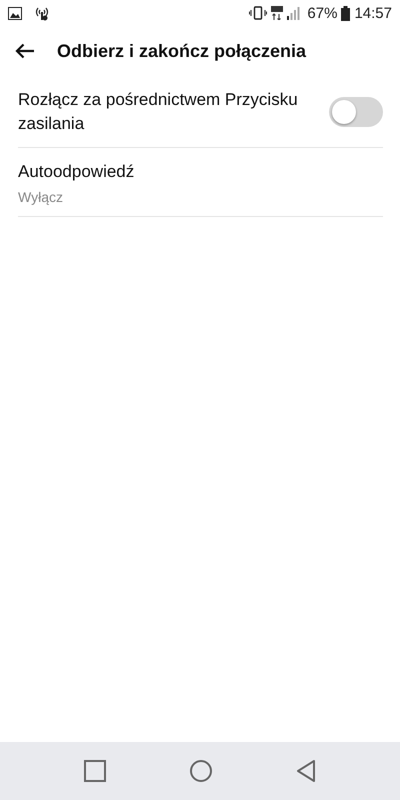  I want to click on back-icon, so click(306, 771).